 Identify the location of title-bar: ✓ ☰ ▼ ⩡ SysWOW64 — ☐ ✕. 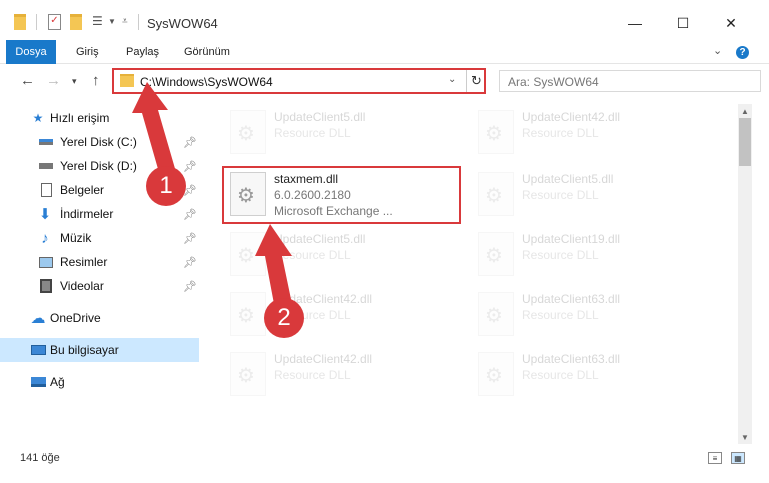
(384, 20).